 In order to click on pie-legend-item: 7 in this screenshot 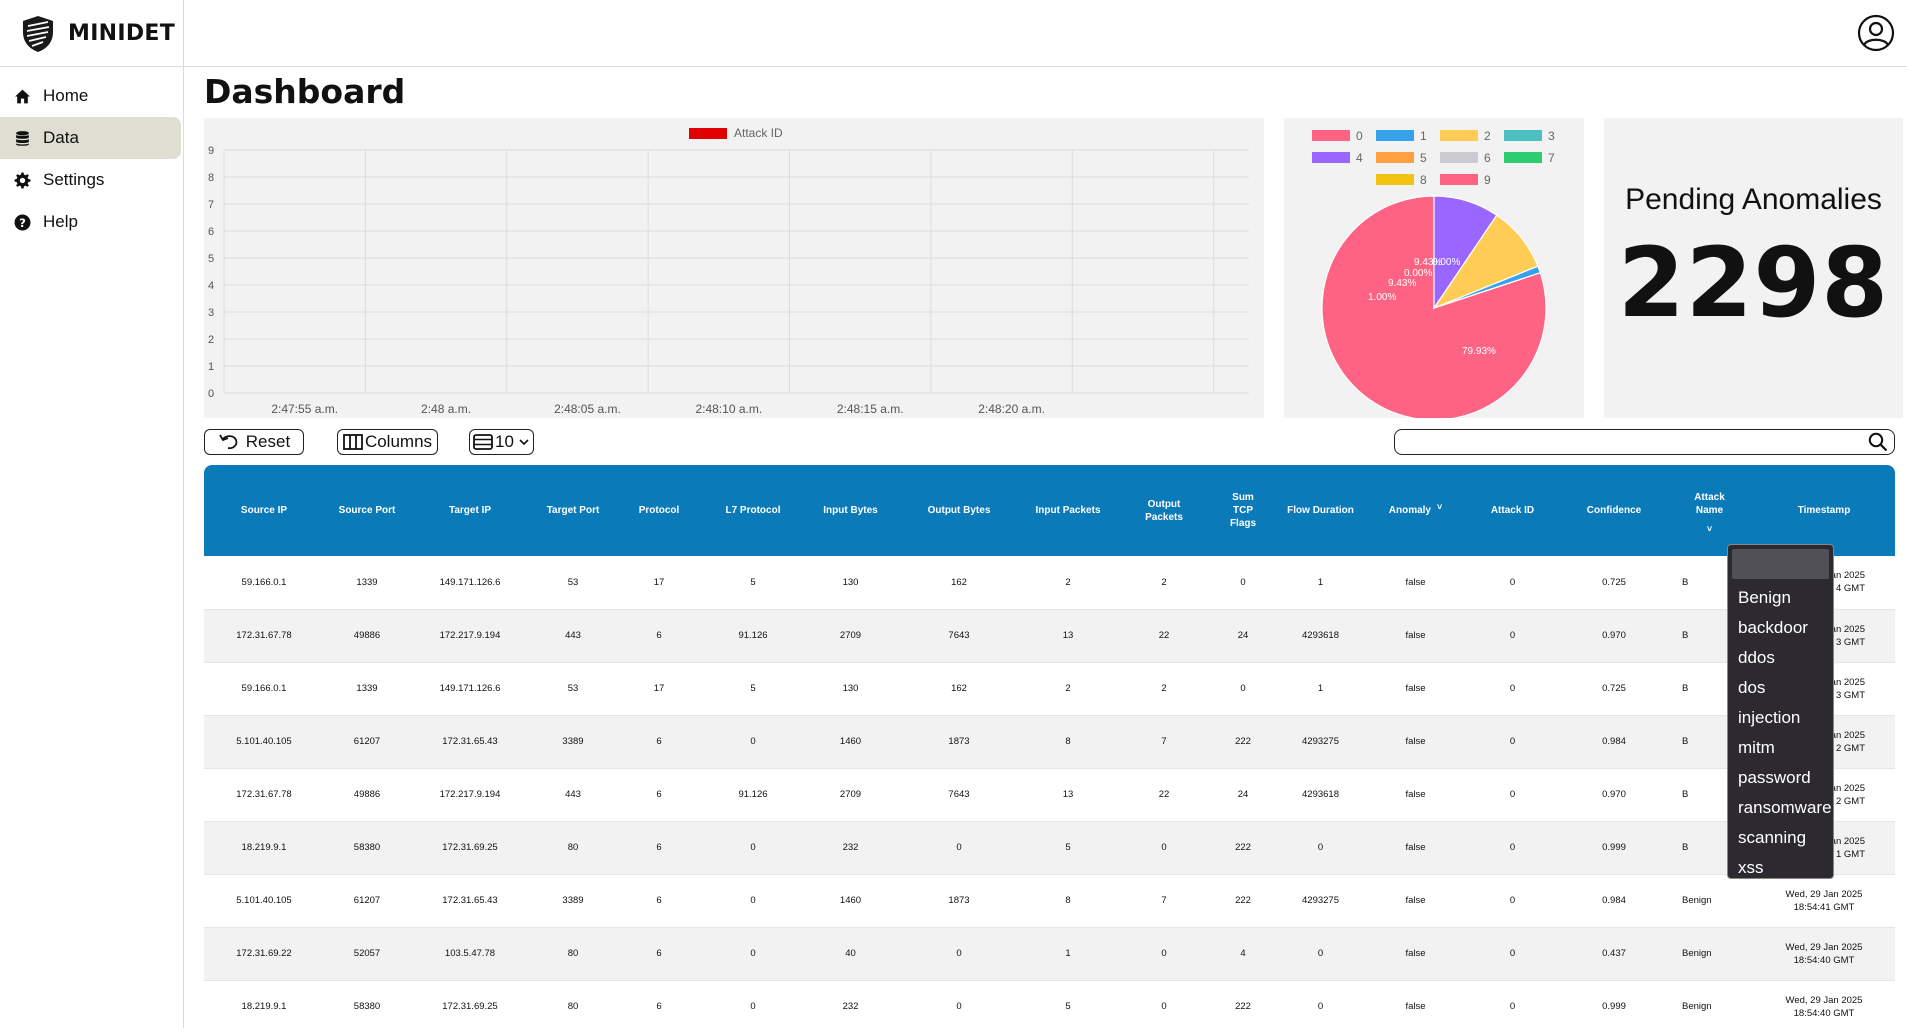, I will do `click(1529, 158)`.